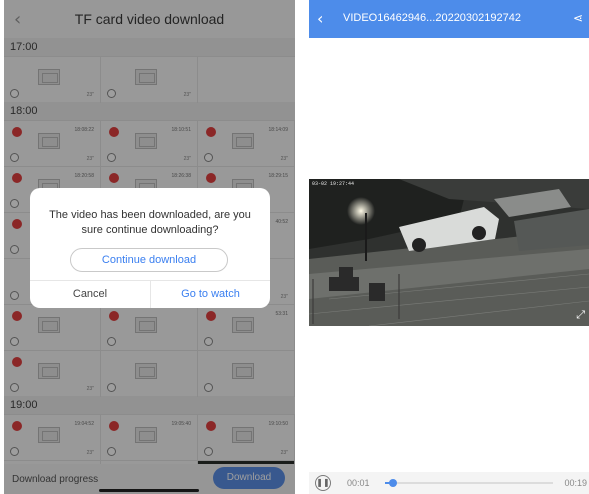  Describe the element at coordinates (393, 483) in the screenshot. I see `seek-bar-thumb` at that location.